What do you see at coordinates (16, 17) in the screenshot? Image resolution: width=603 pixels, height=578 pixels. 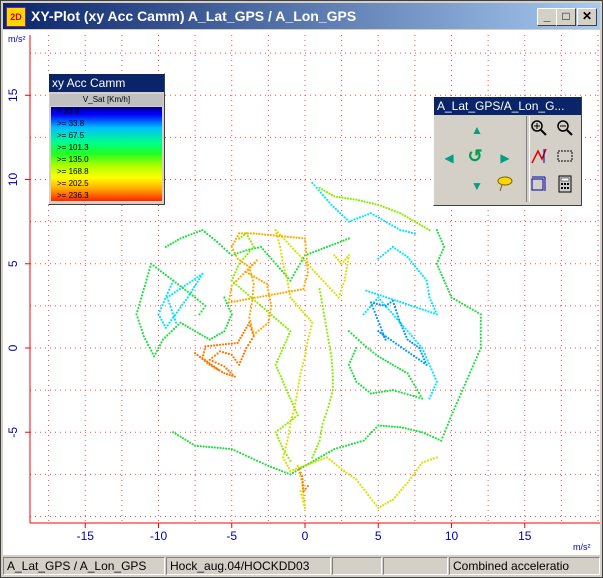 I see `app-2d-icon: 2D` at bounding box center [16, 17].